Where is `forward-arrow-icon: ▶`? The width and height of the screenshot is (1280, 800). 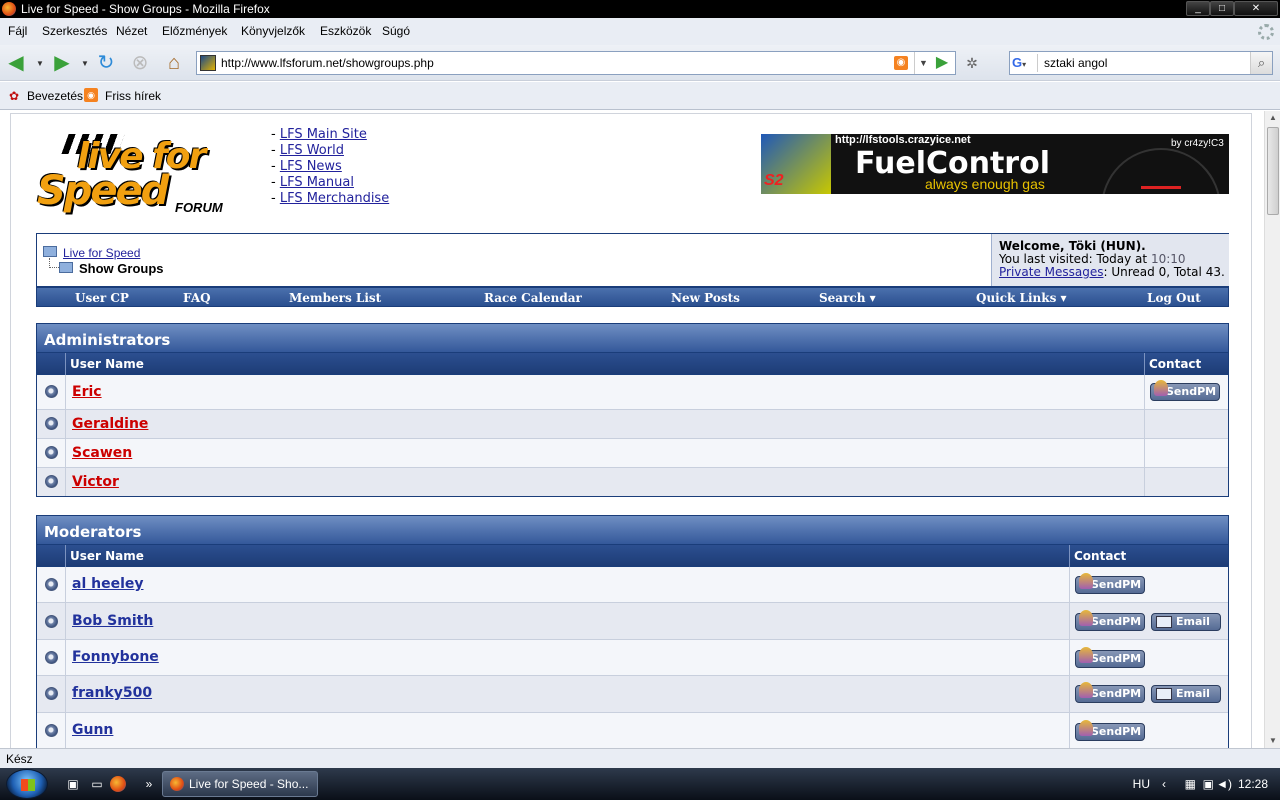
forward-arrow-icon: ▶ is located at coordinates (62, 63).